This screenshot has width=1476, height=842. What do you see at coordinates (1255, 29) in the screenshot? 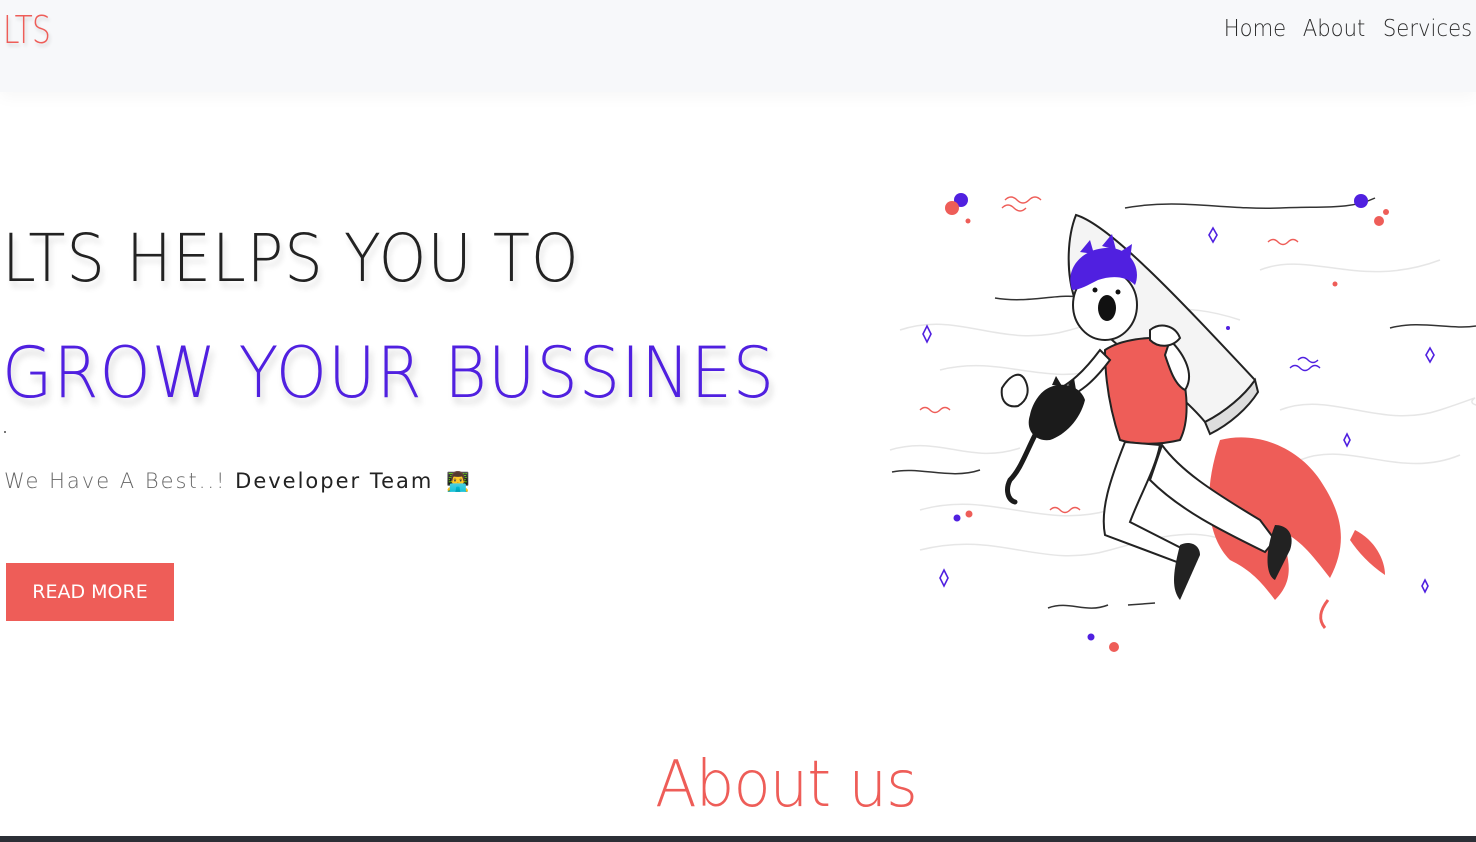
I see `nav-link-home: Home` at bounding box center [1255, 29].